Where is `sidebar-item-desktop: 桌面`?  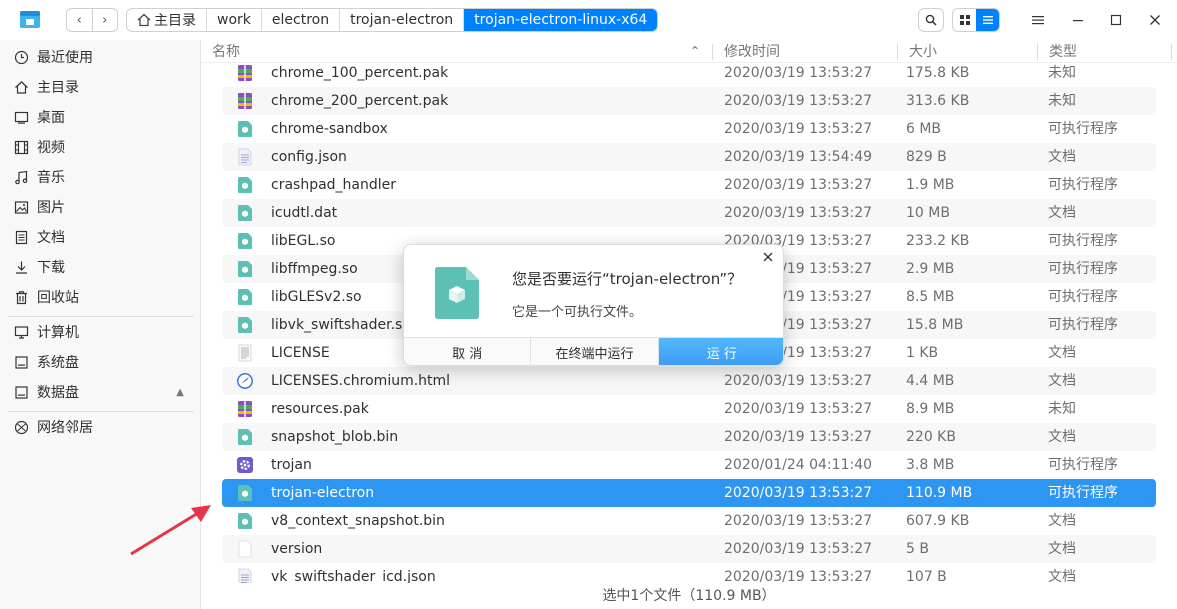 sidebar-item-desktop: 桌面 is located at coordinates (100, 117).